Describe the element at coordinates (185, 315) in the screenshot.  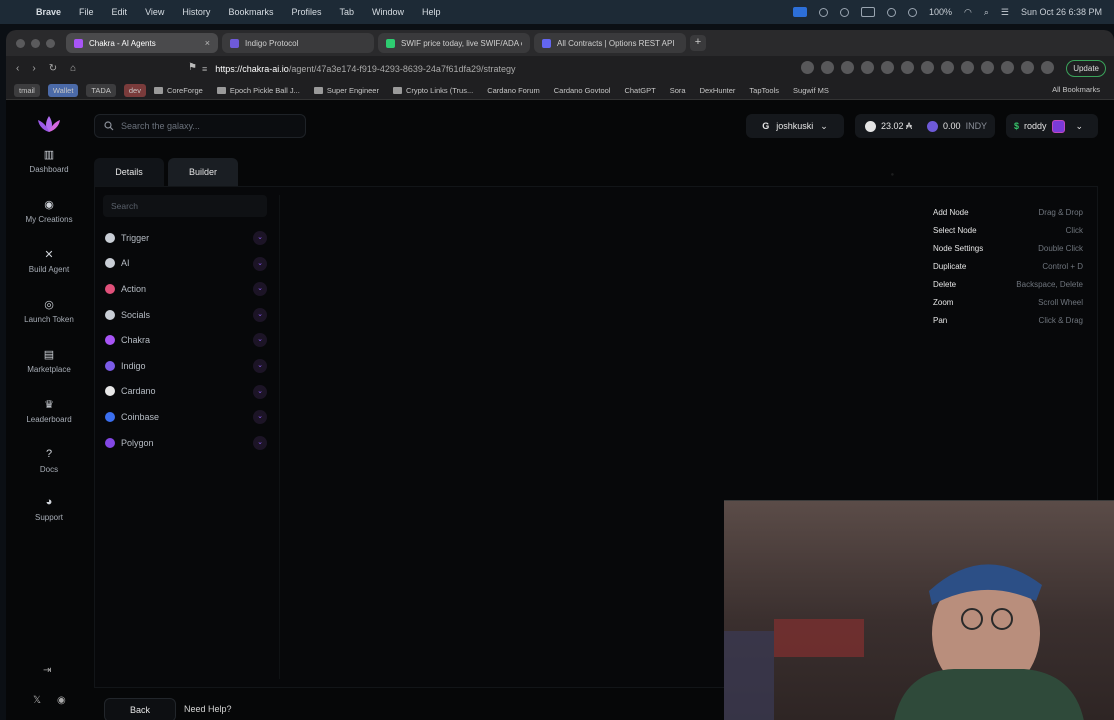
I see `node-category-socials: Socials ⌄` at that location.